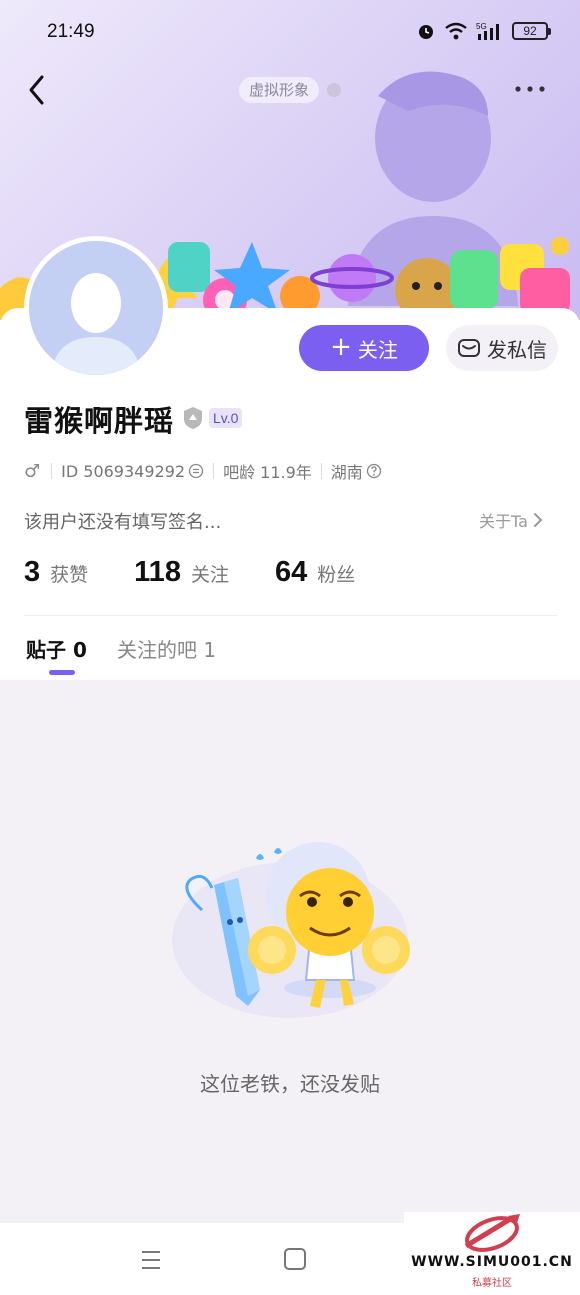 This screenshot has height=1295, width=580. I want to click on avatar, so click(96, 308).